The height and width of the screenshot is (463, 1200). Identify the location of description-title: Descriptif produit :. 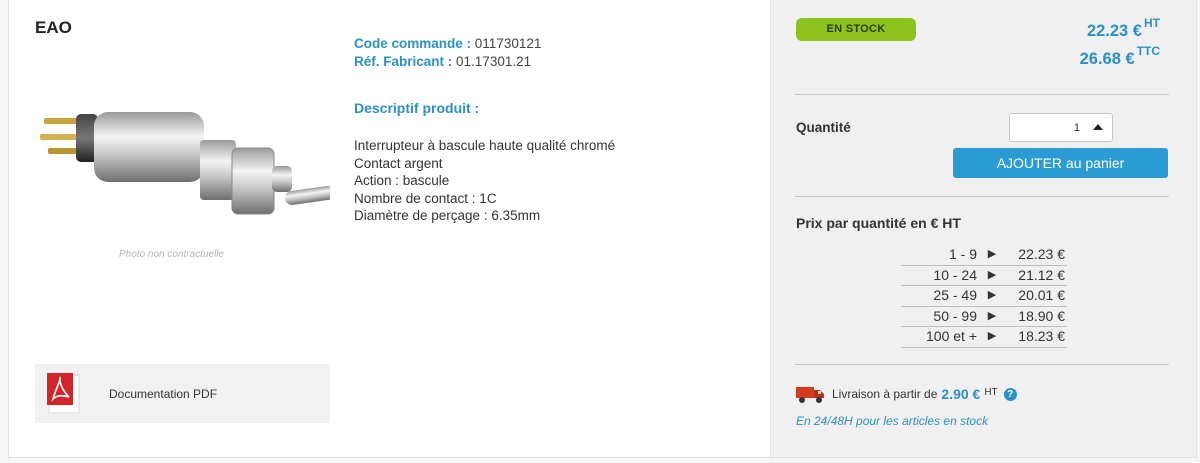
(417, 108).